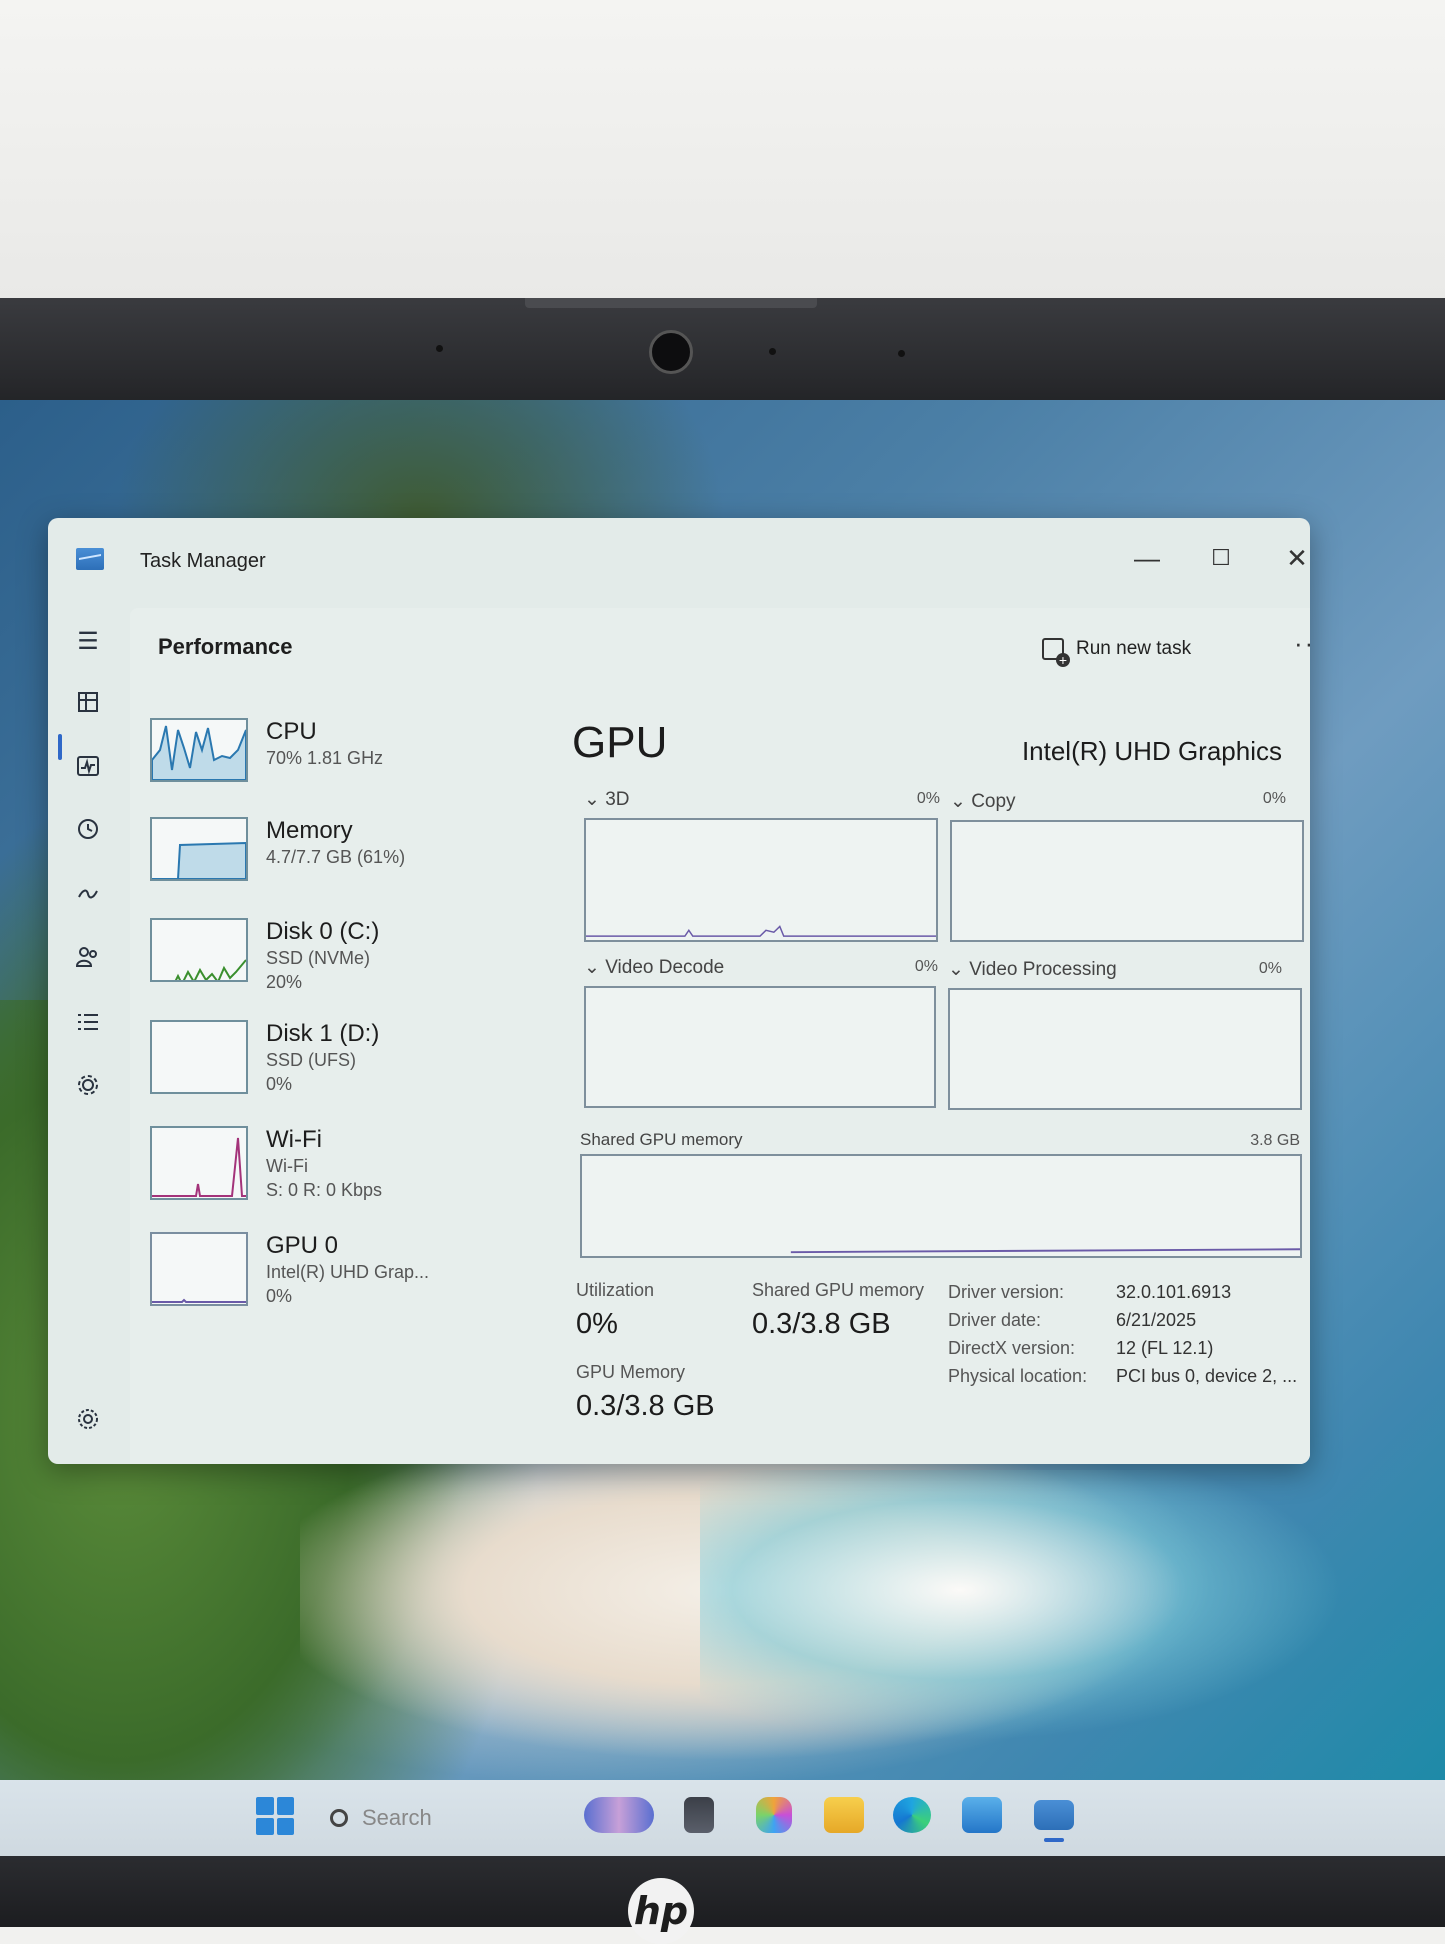 The image size is (1445, 1944). What do you see at coordinates (287, 1166) in the screenshot?
I see `wifi-adapter: Wi-Fi` at bounding box center [287, 1166].